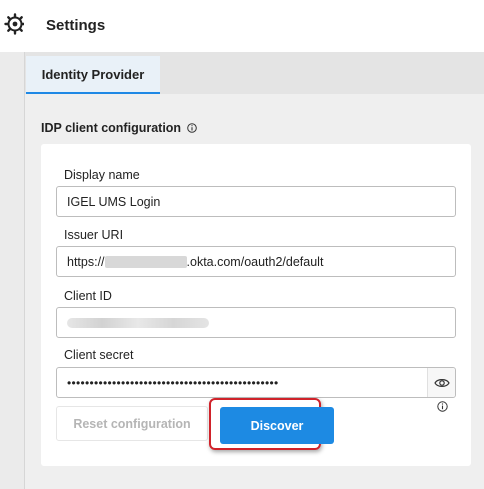  I want to click on tab-bar: Identity Provider, so click(254, 73).